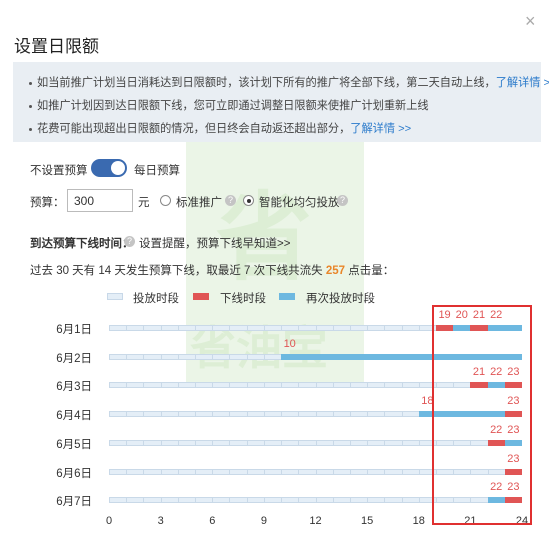 This screenshot has height=533, width=549. I want to click on no-budget-label: 不设置预算, so click(59, 171).